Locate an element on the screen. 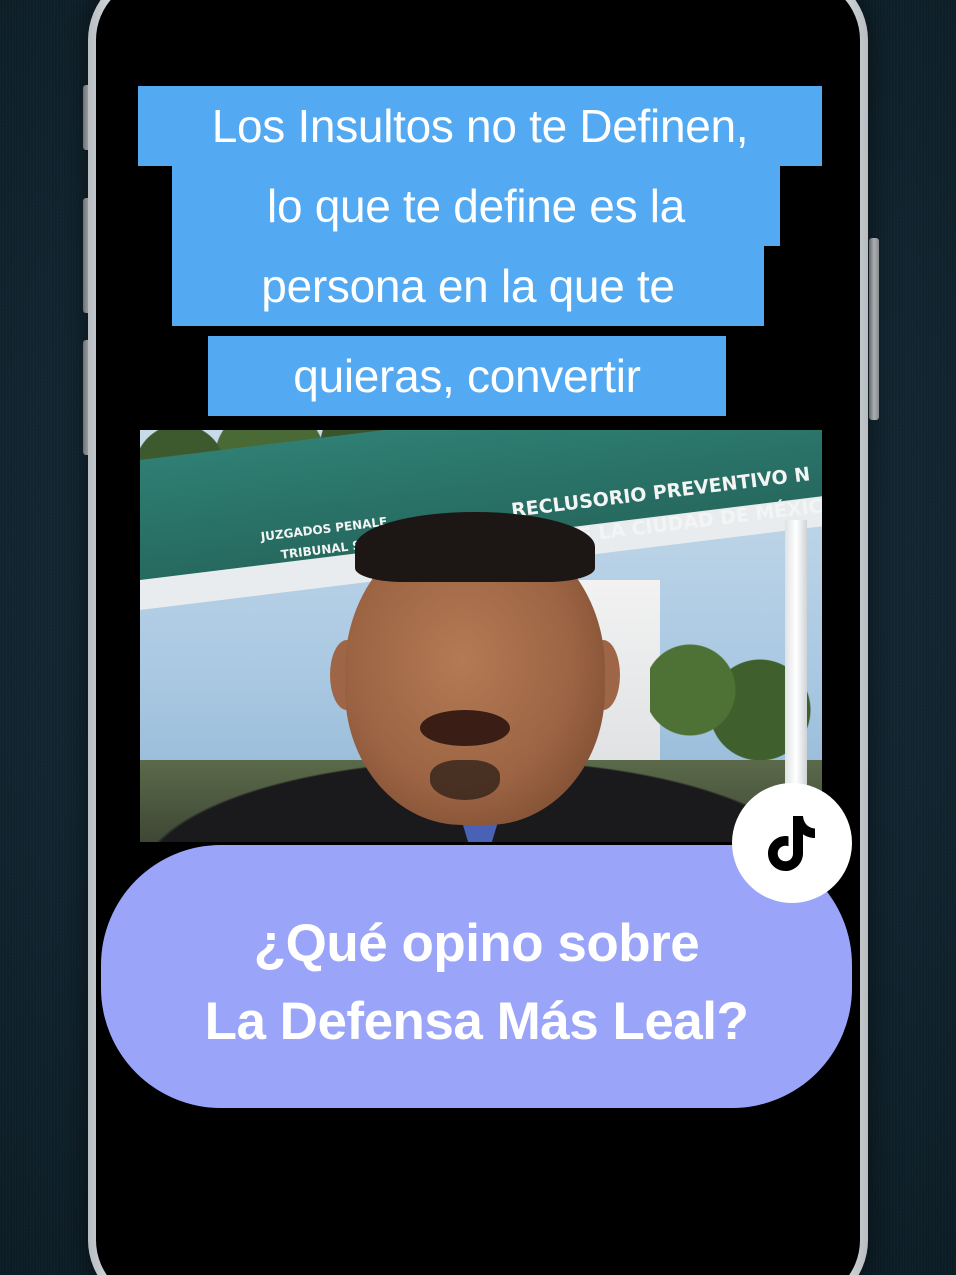 Image resolution: width=956 pixels, height=1275 pixels. question-line-2: La Defensa Más Leal? is located at coordinates (476, 1021).